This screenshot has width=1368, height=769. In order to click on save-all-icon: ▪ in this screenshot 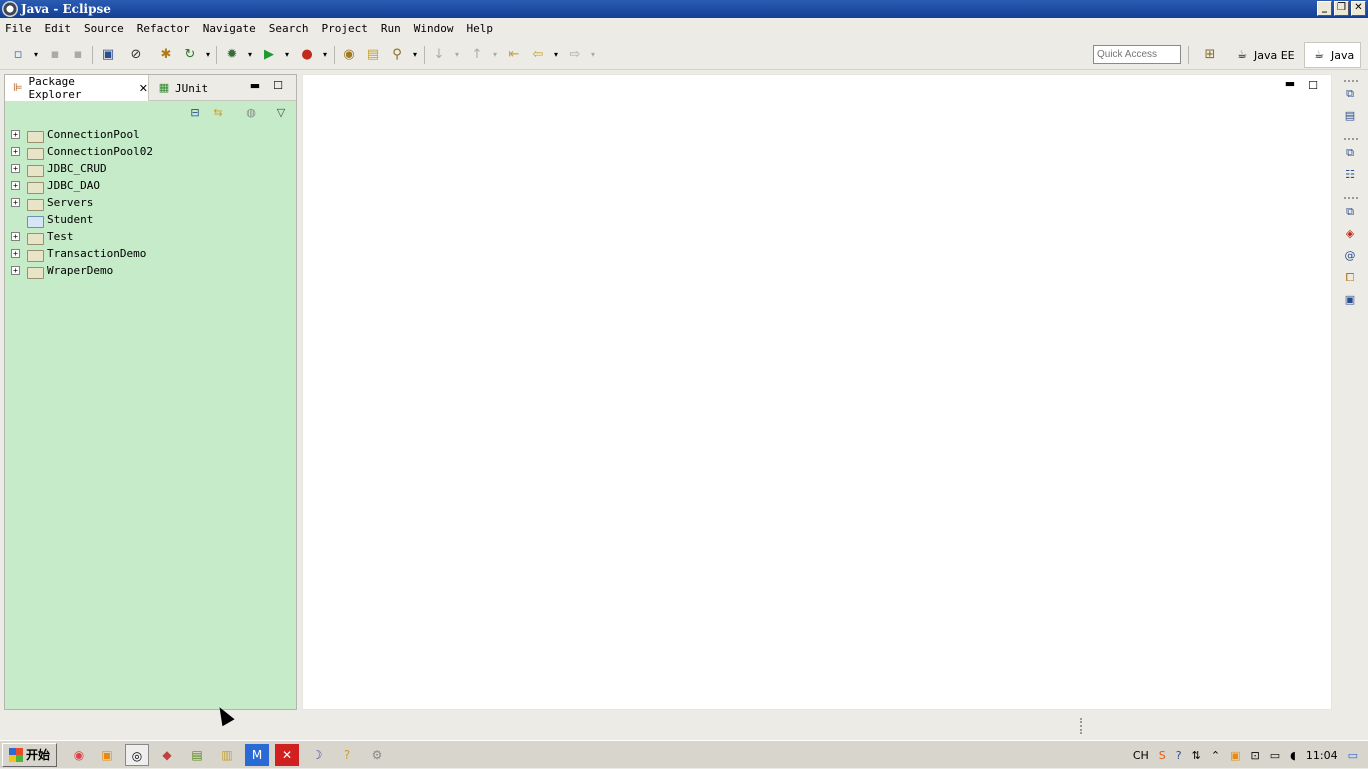, I will do `click(78, 55)`.